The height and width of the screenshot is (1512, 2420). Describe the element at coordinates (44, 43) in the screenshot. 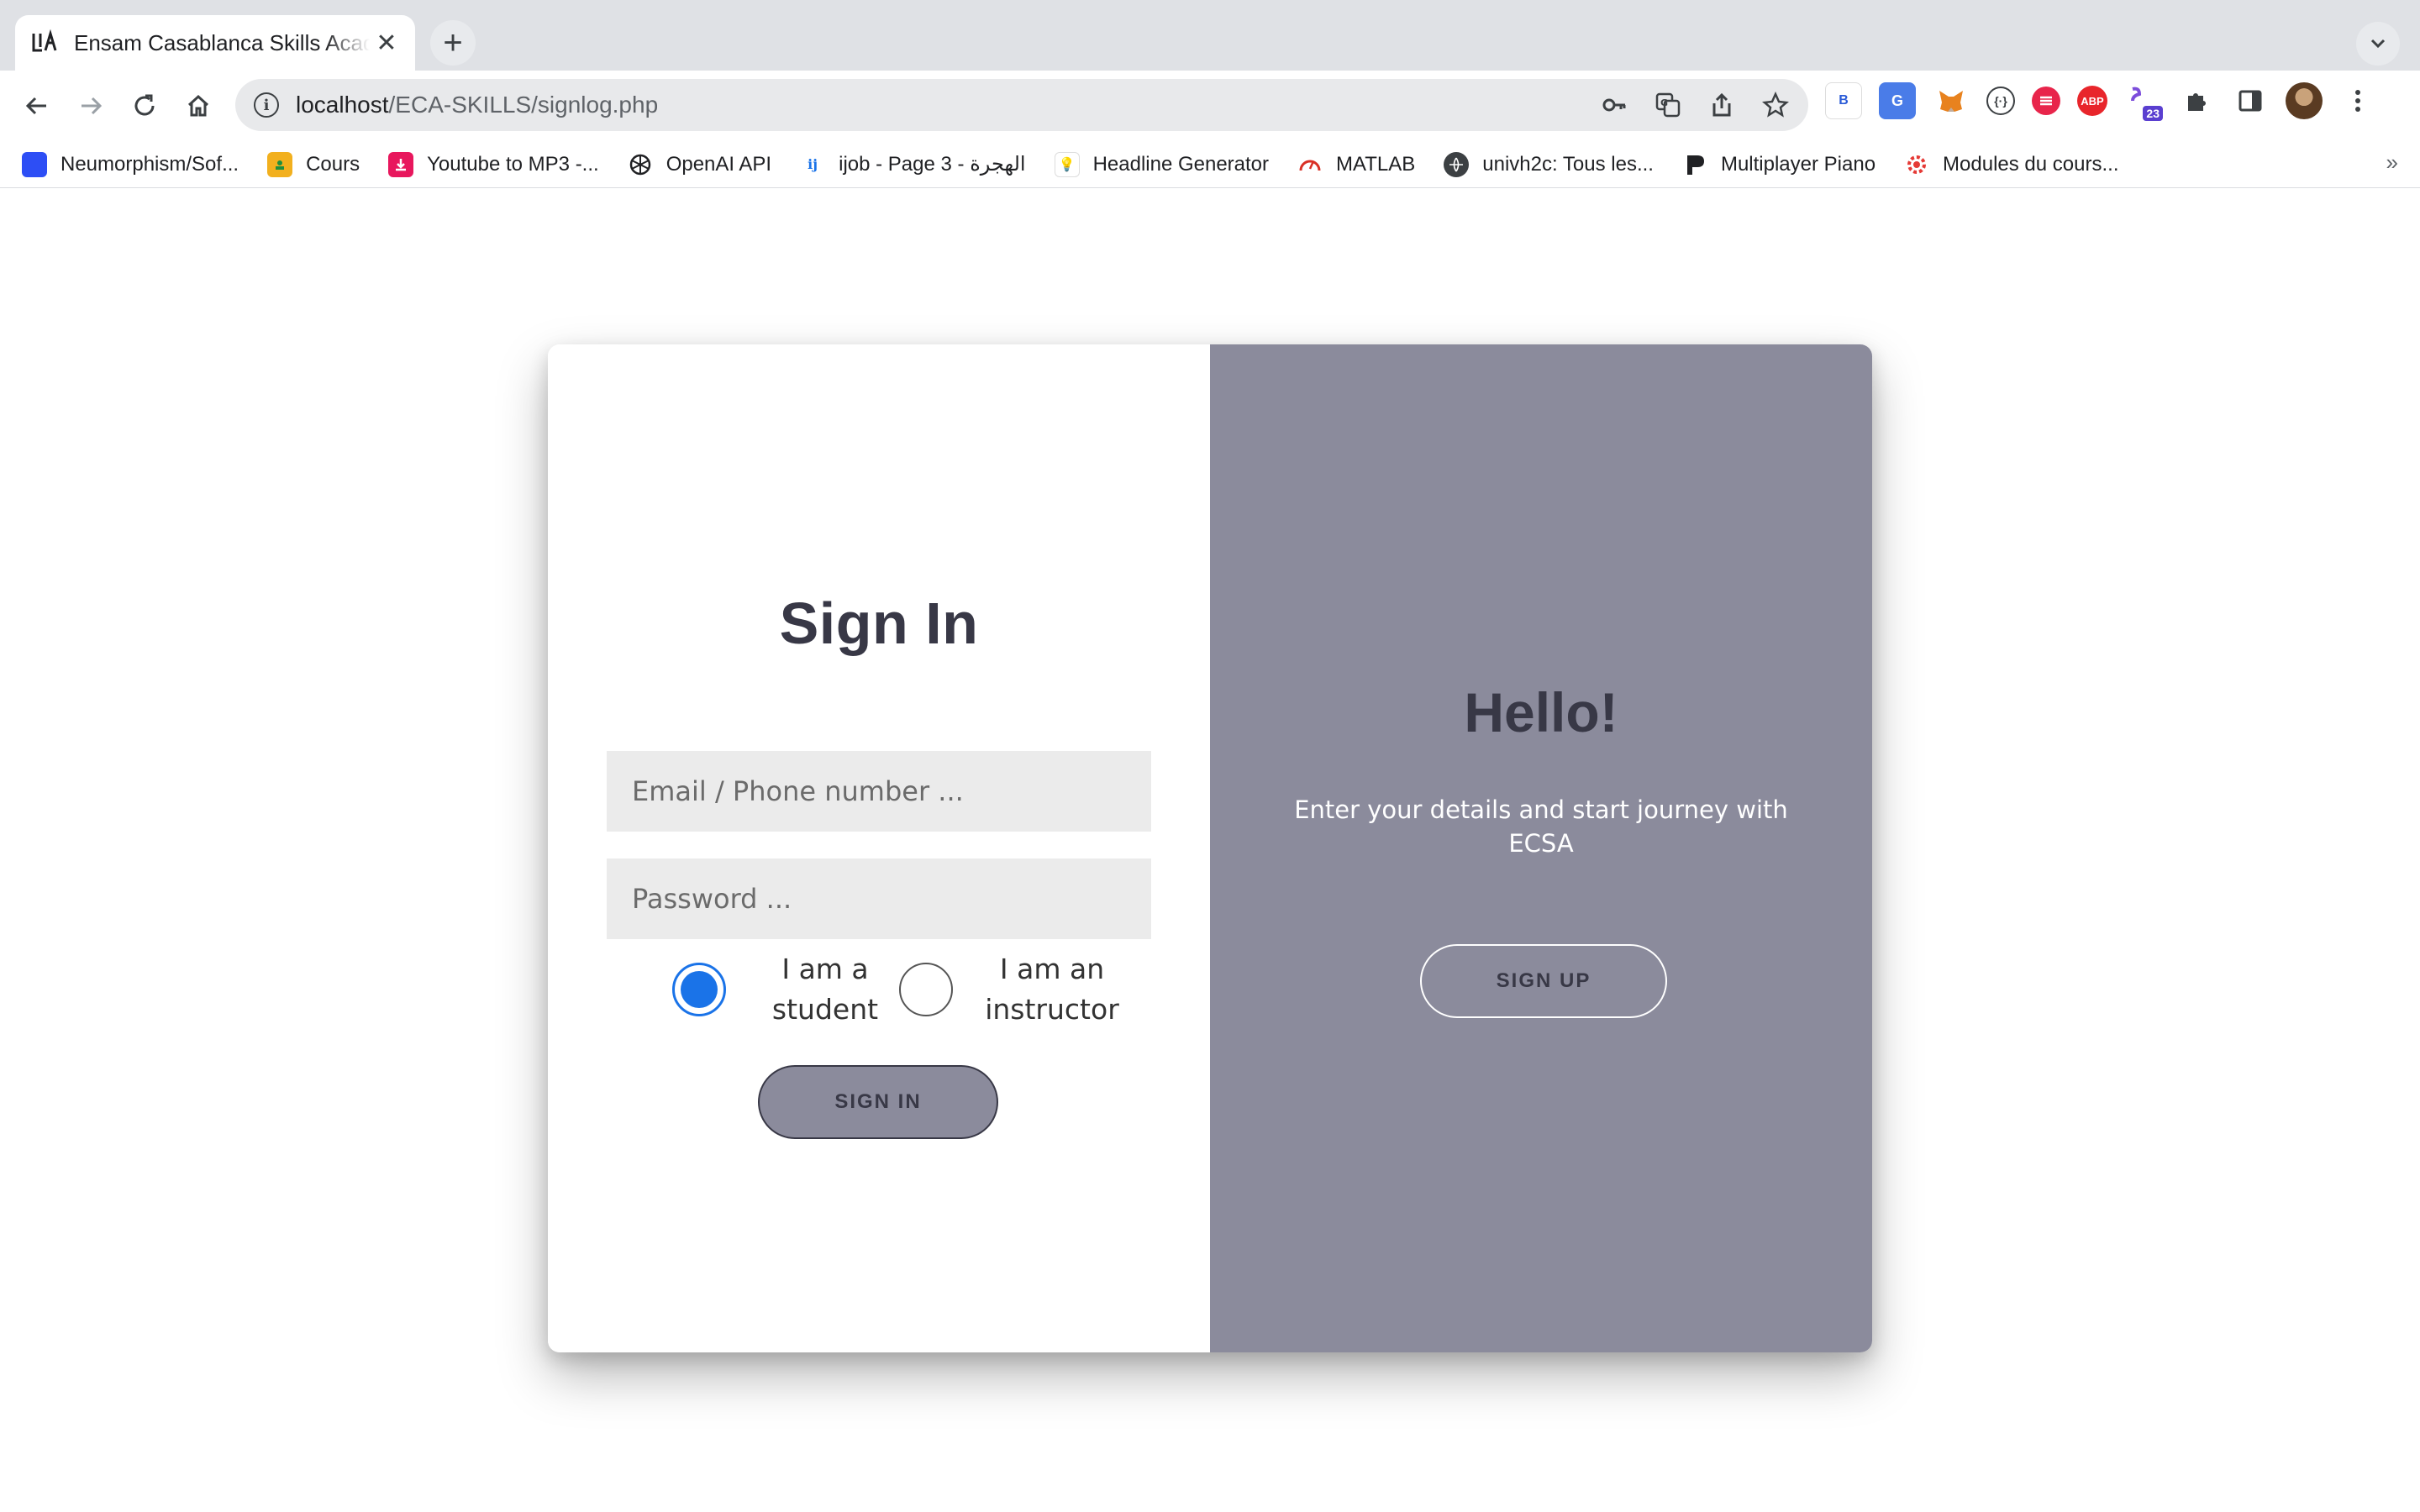

I see `site-favicon-icon` at that location.